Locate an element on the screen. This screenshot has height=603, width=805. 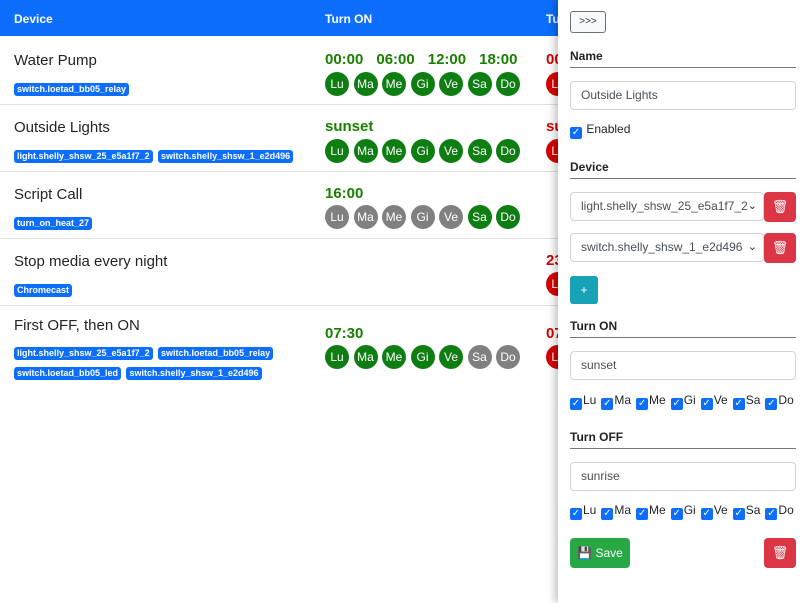
chevron-down-icon: ⌄ is located at coordinates (752, 206).